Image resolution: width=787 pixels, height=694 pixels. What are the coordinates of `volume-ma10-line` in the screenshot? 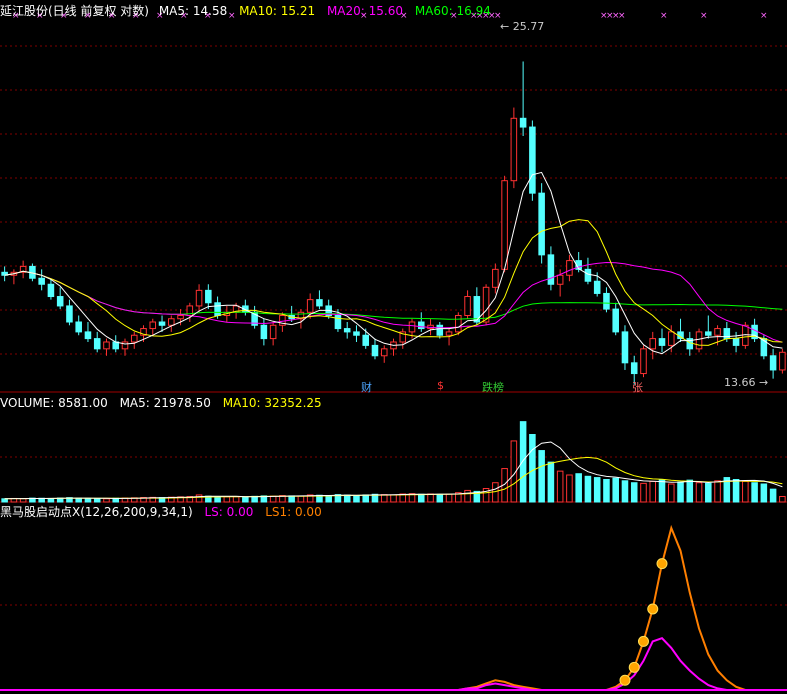 It's located at (393, 478).